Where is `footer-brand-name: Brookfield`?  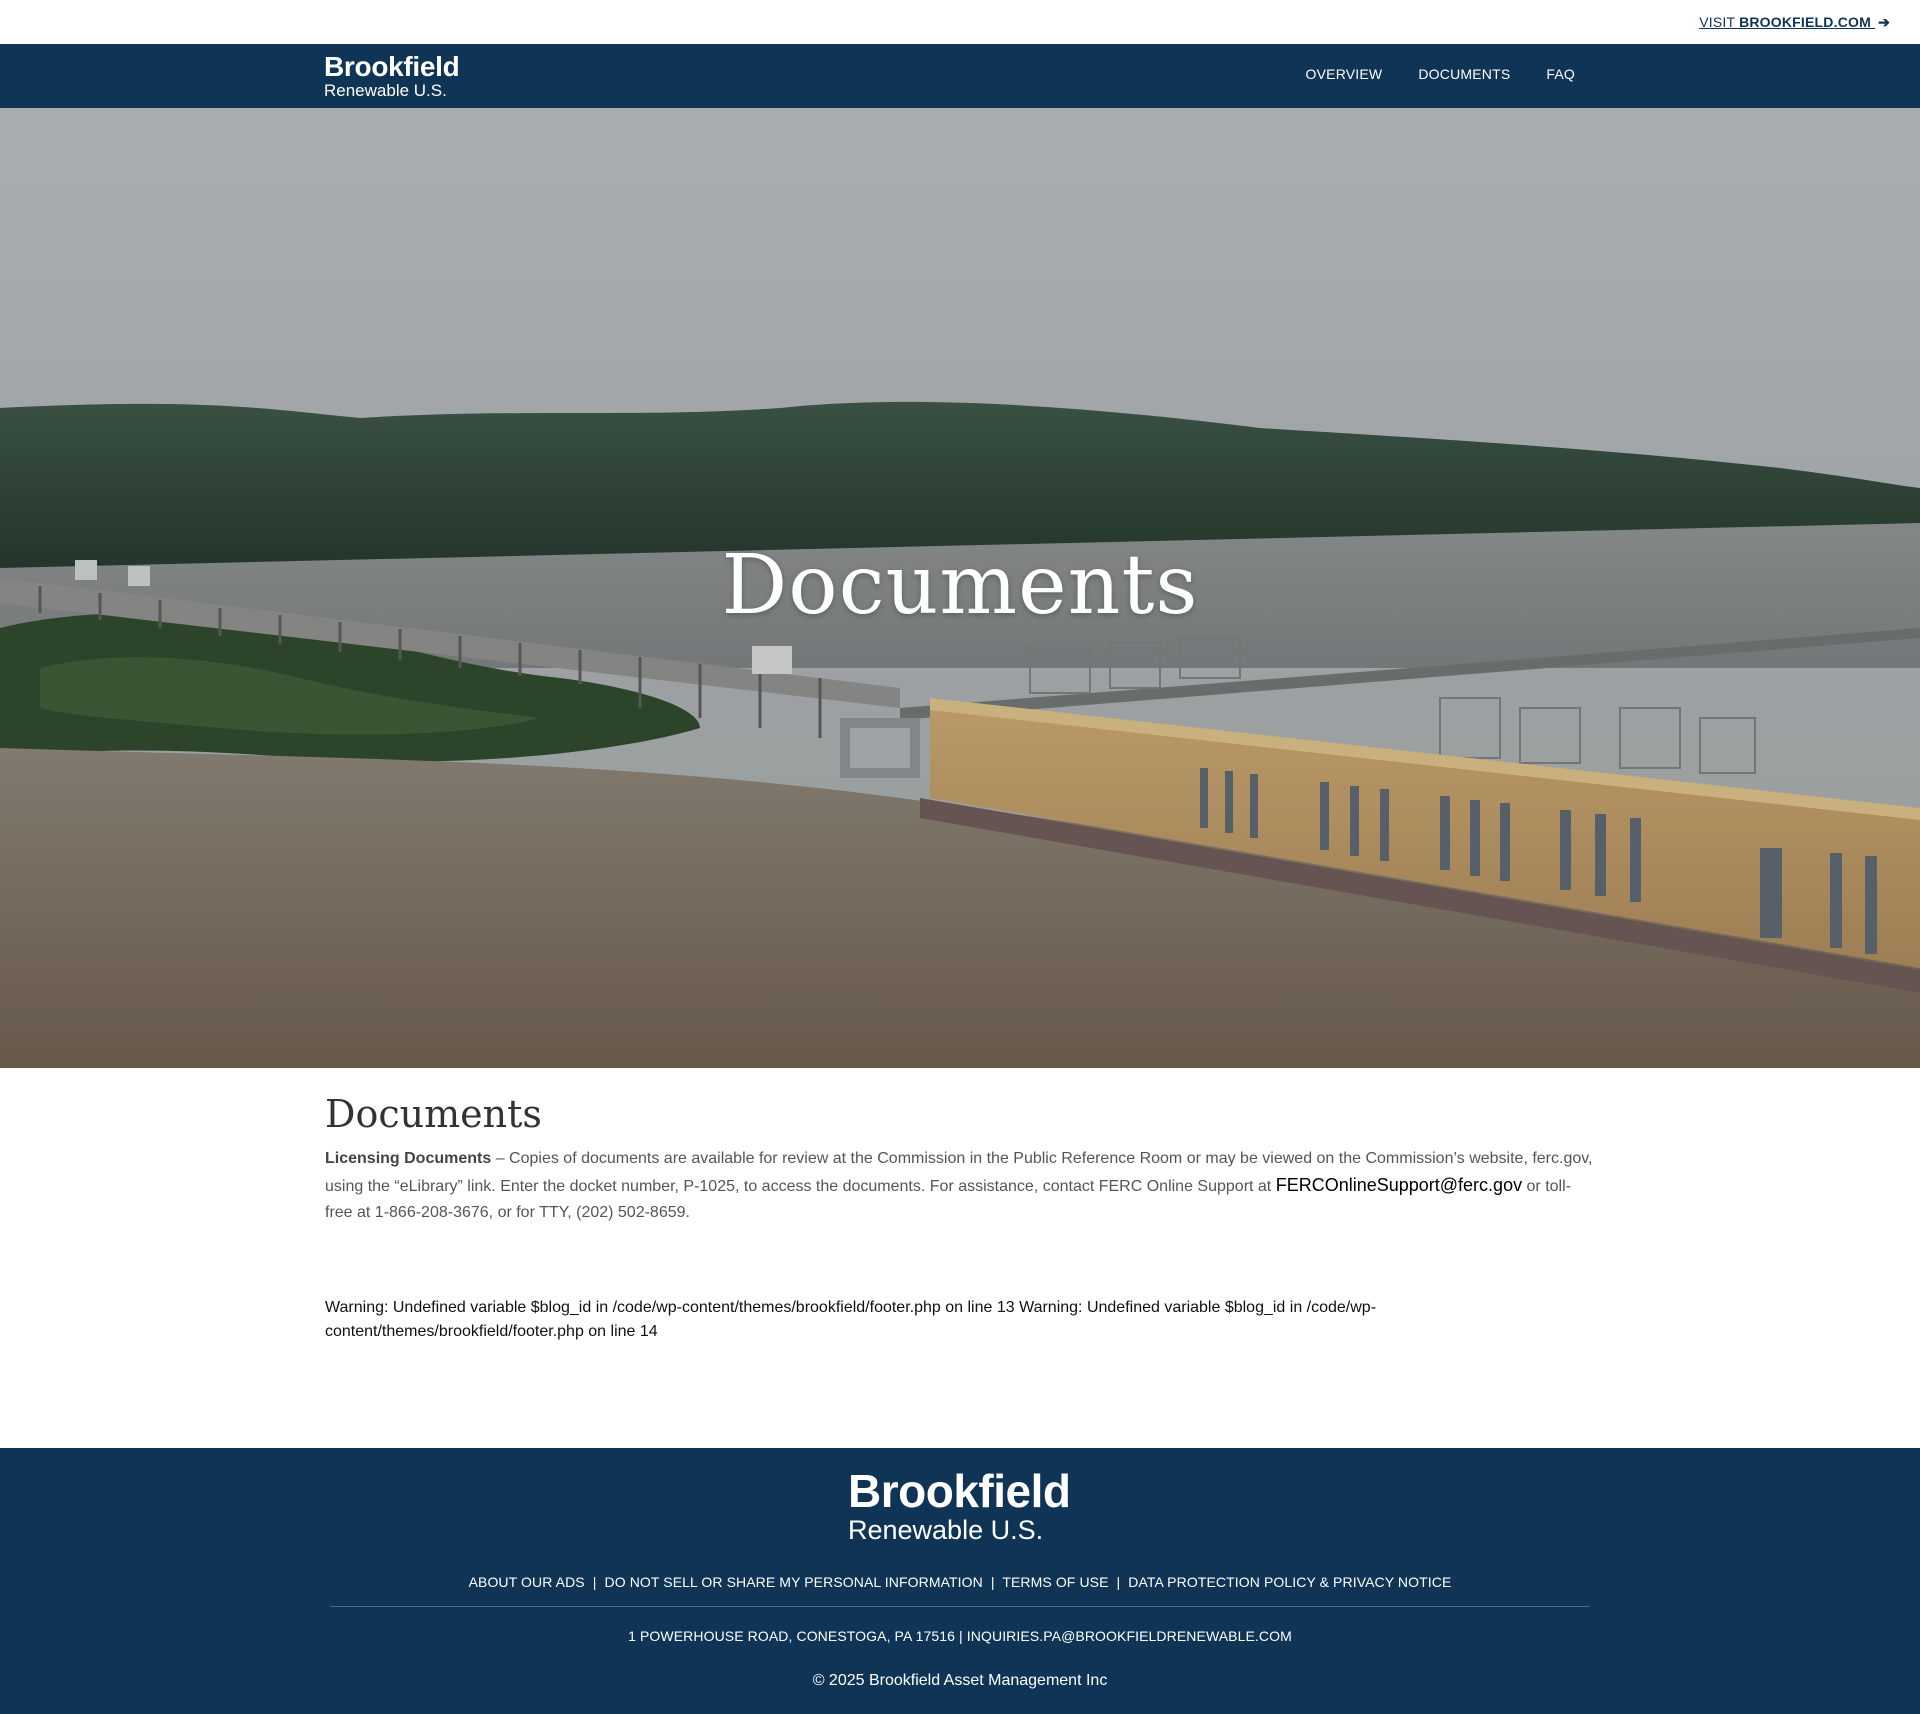 footer-brand-name: Brookfield is located at coordinates (959, 1491).